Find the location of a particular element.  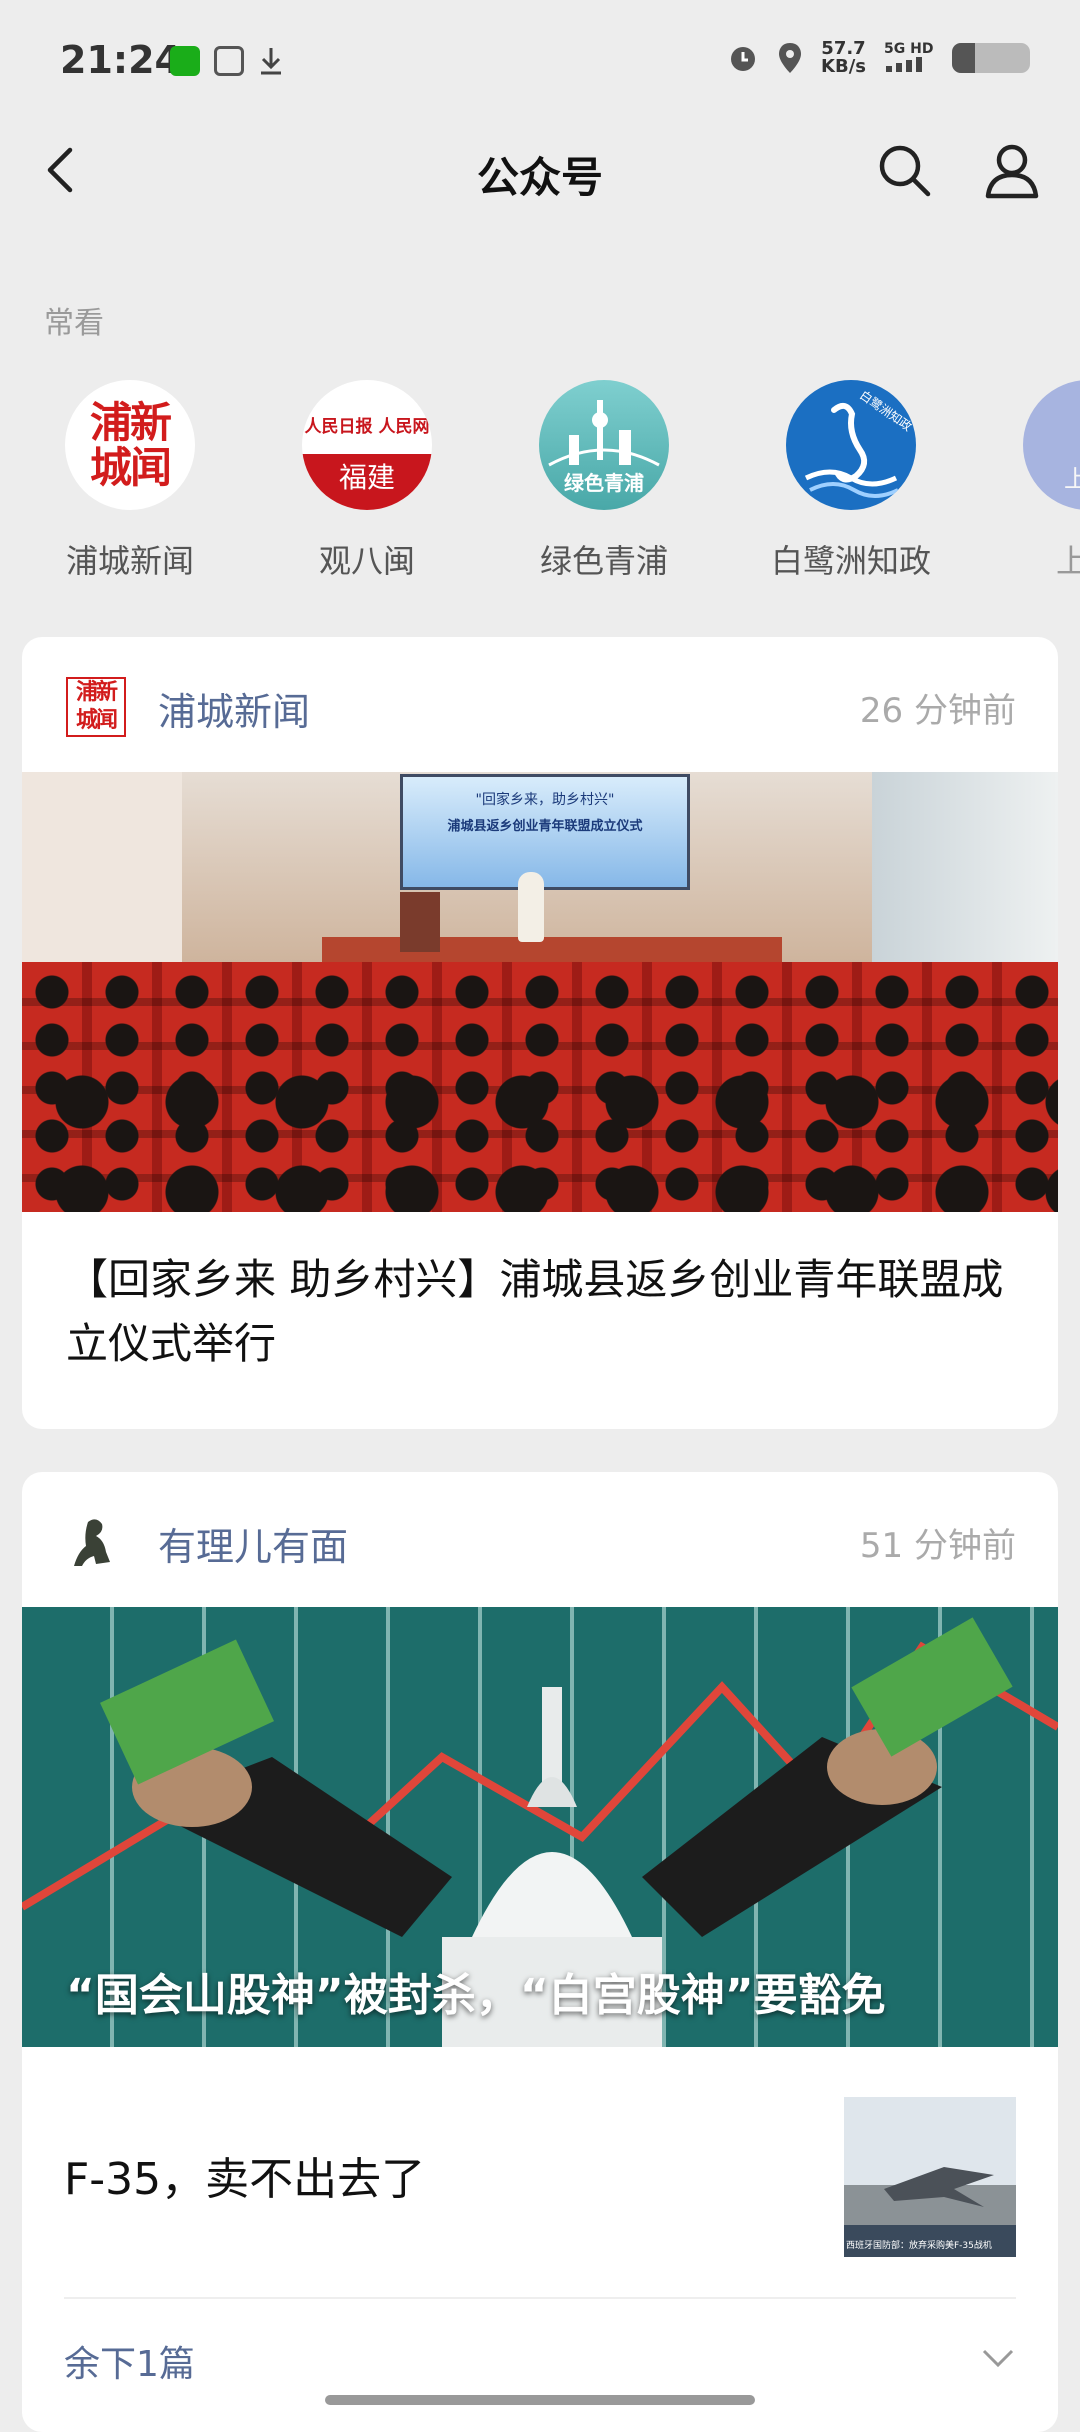

frequent-item-bailuzhou: 白鹭洲知政 白鹭洲知政 is located at coordinates (851, 481).